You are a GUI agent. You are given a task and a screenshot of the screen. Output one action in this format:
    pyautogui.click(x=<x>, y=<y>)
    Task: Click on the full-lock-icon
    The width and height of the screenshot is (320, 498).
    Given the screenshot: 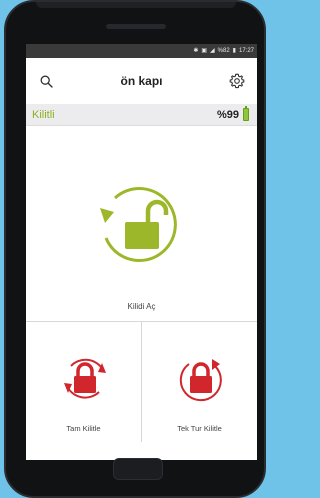 What is the action you would take?
    pyautogui.click(x=85, y=378)
    